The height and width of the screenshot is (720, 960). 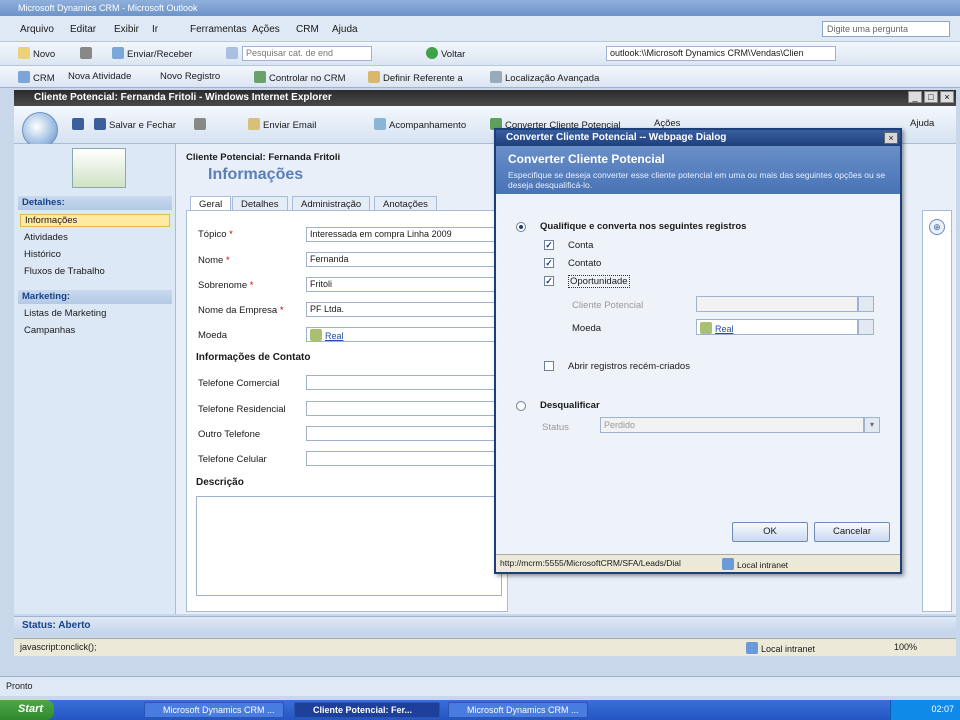 What do you see at coordinates (83, 29) in the screenshot?
I see `menu-editar: Editar` at bounding box center [83, 29].